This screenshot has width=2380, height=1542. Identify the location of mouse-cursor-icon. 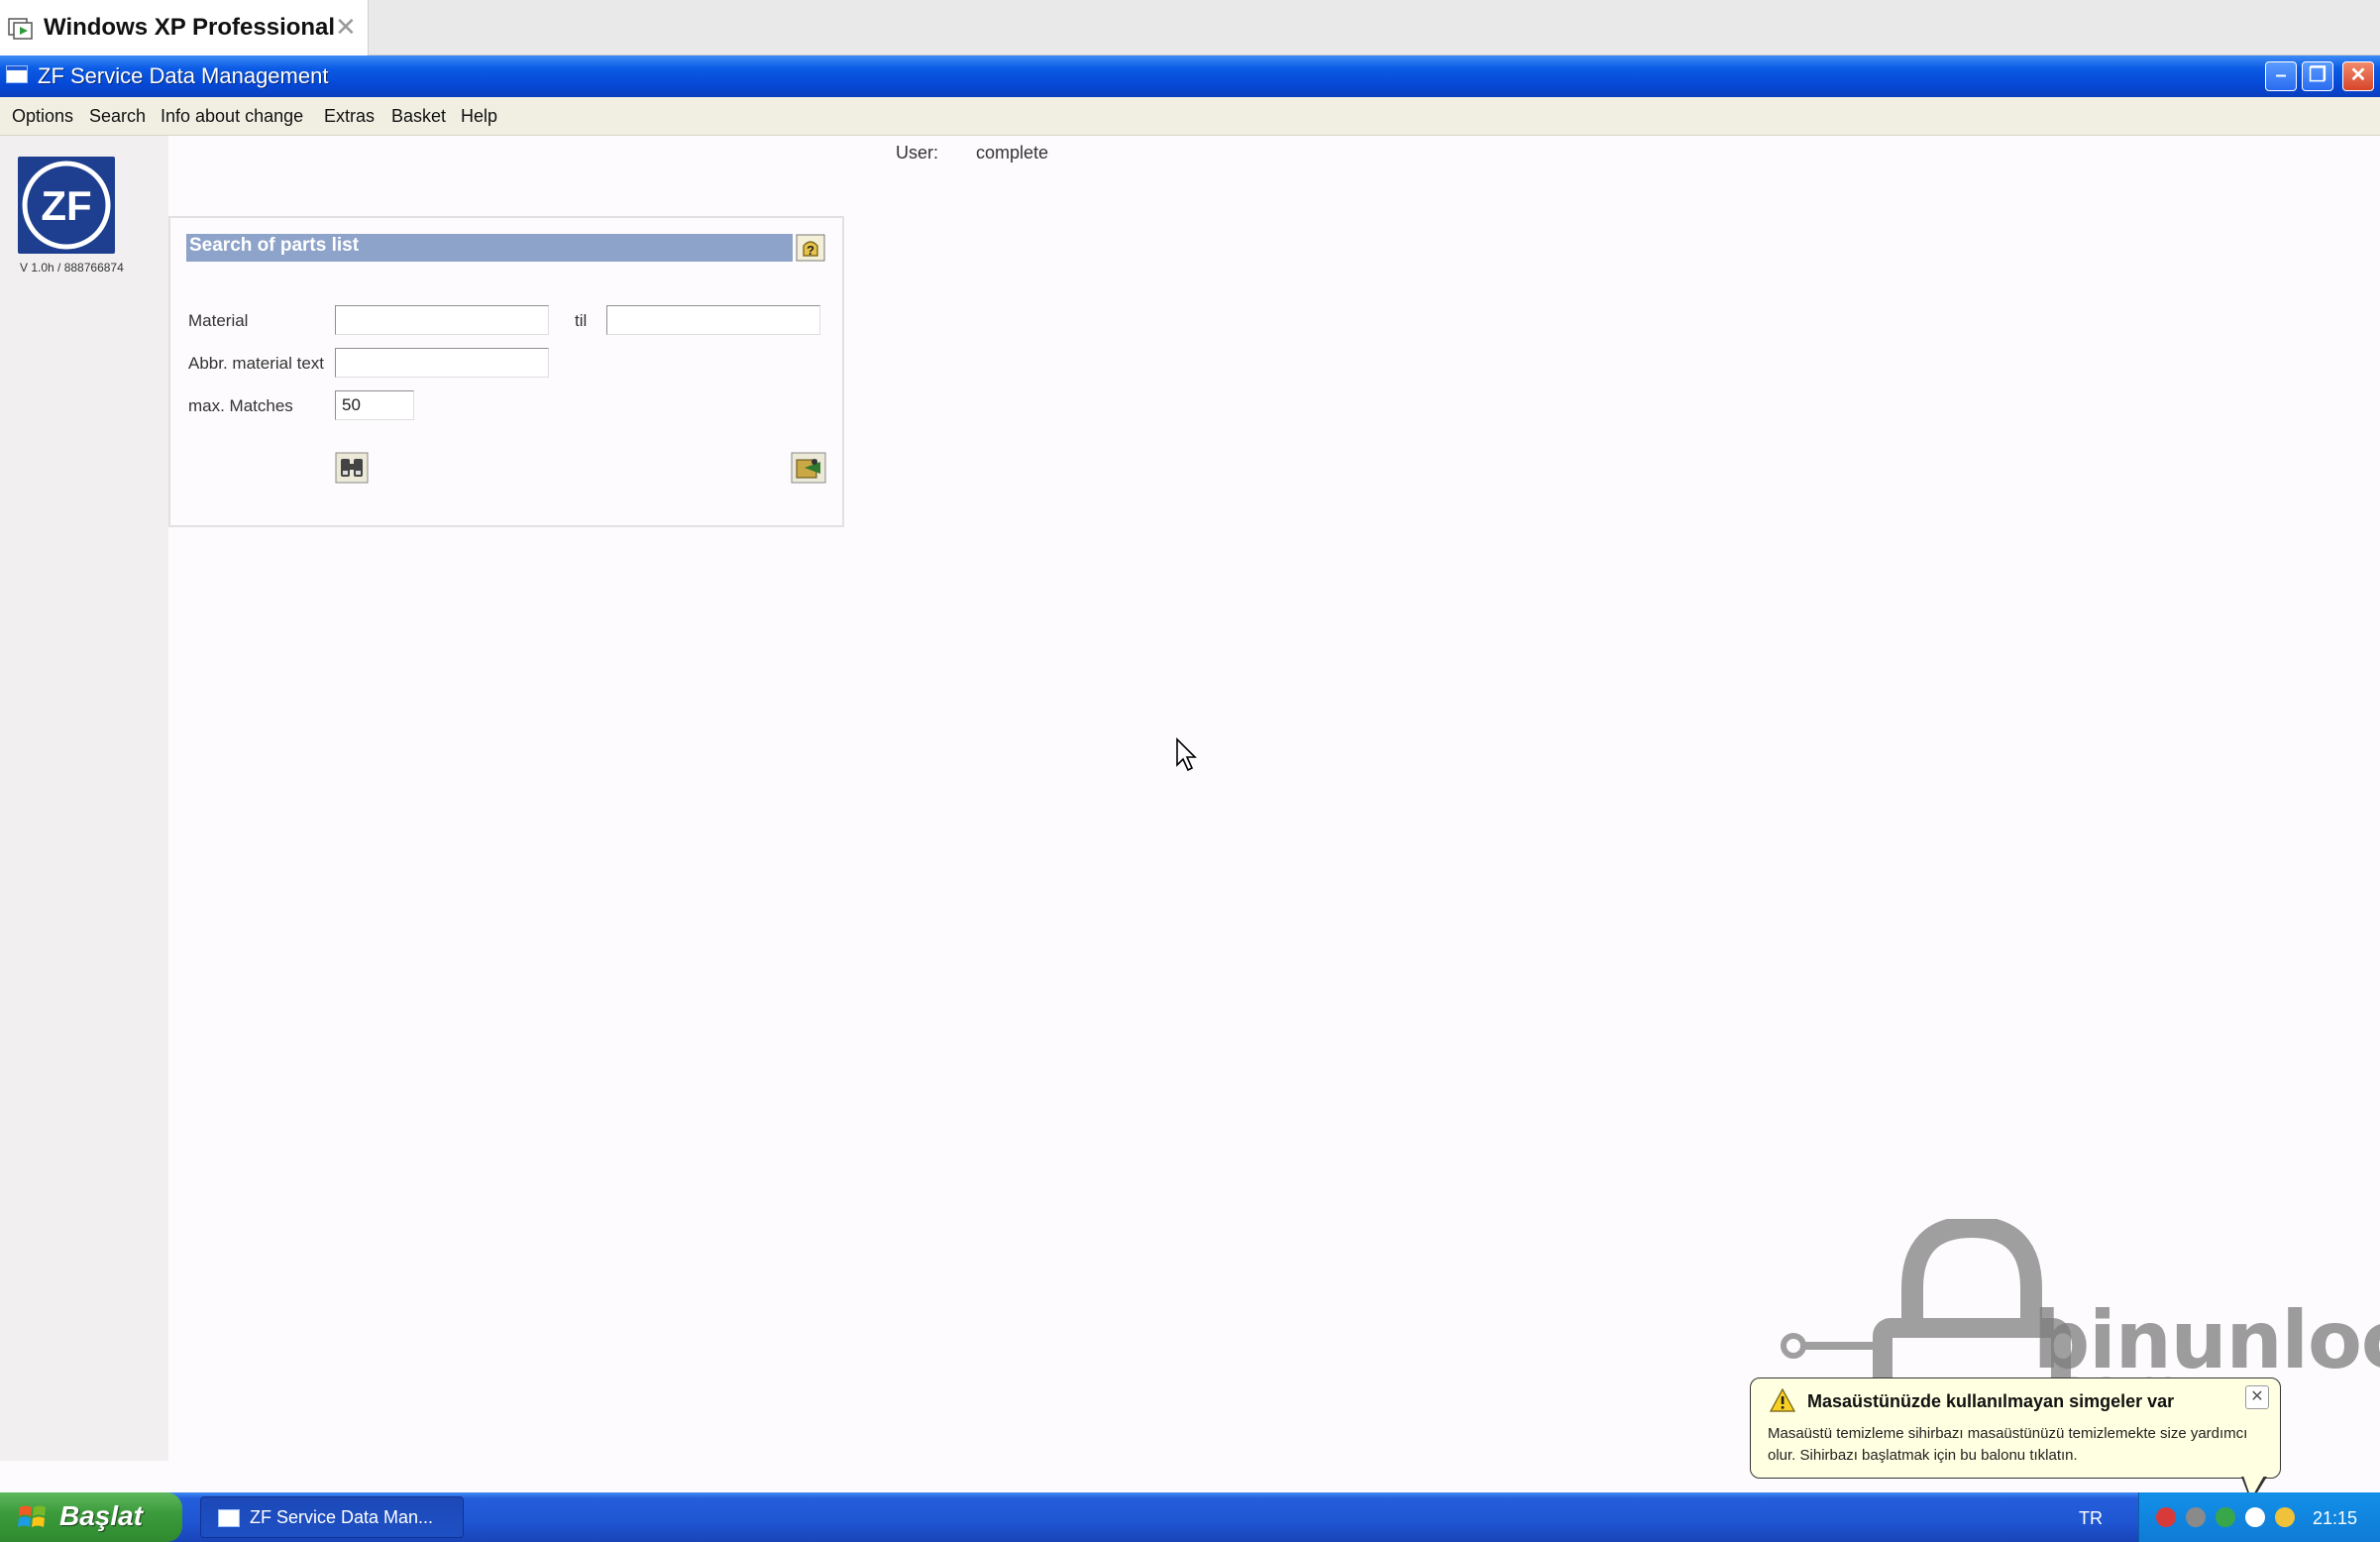
(1186, 754).